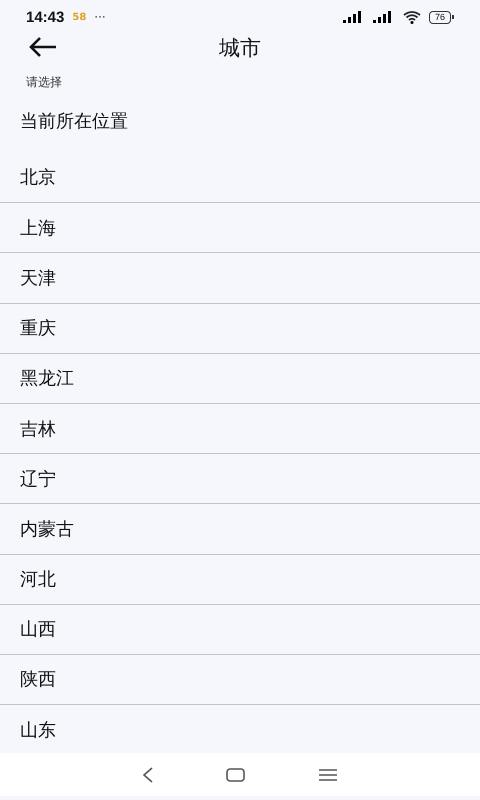 This screenshot has height=800, width=480. I want to click on more-notifications: ···, so click(100, 17).